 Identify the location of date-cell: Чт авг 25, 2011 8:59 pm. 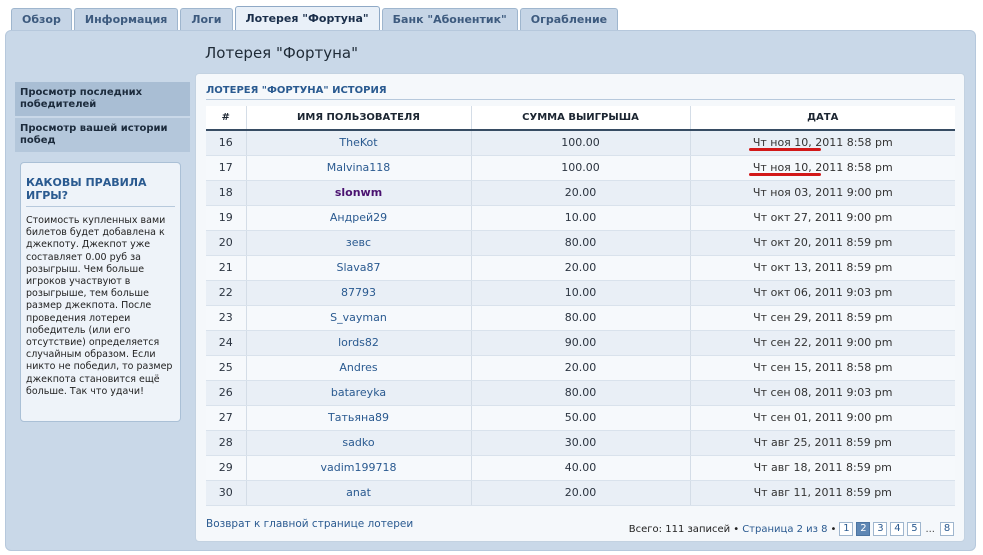
(822, 443).